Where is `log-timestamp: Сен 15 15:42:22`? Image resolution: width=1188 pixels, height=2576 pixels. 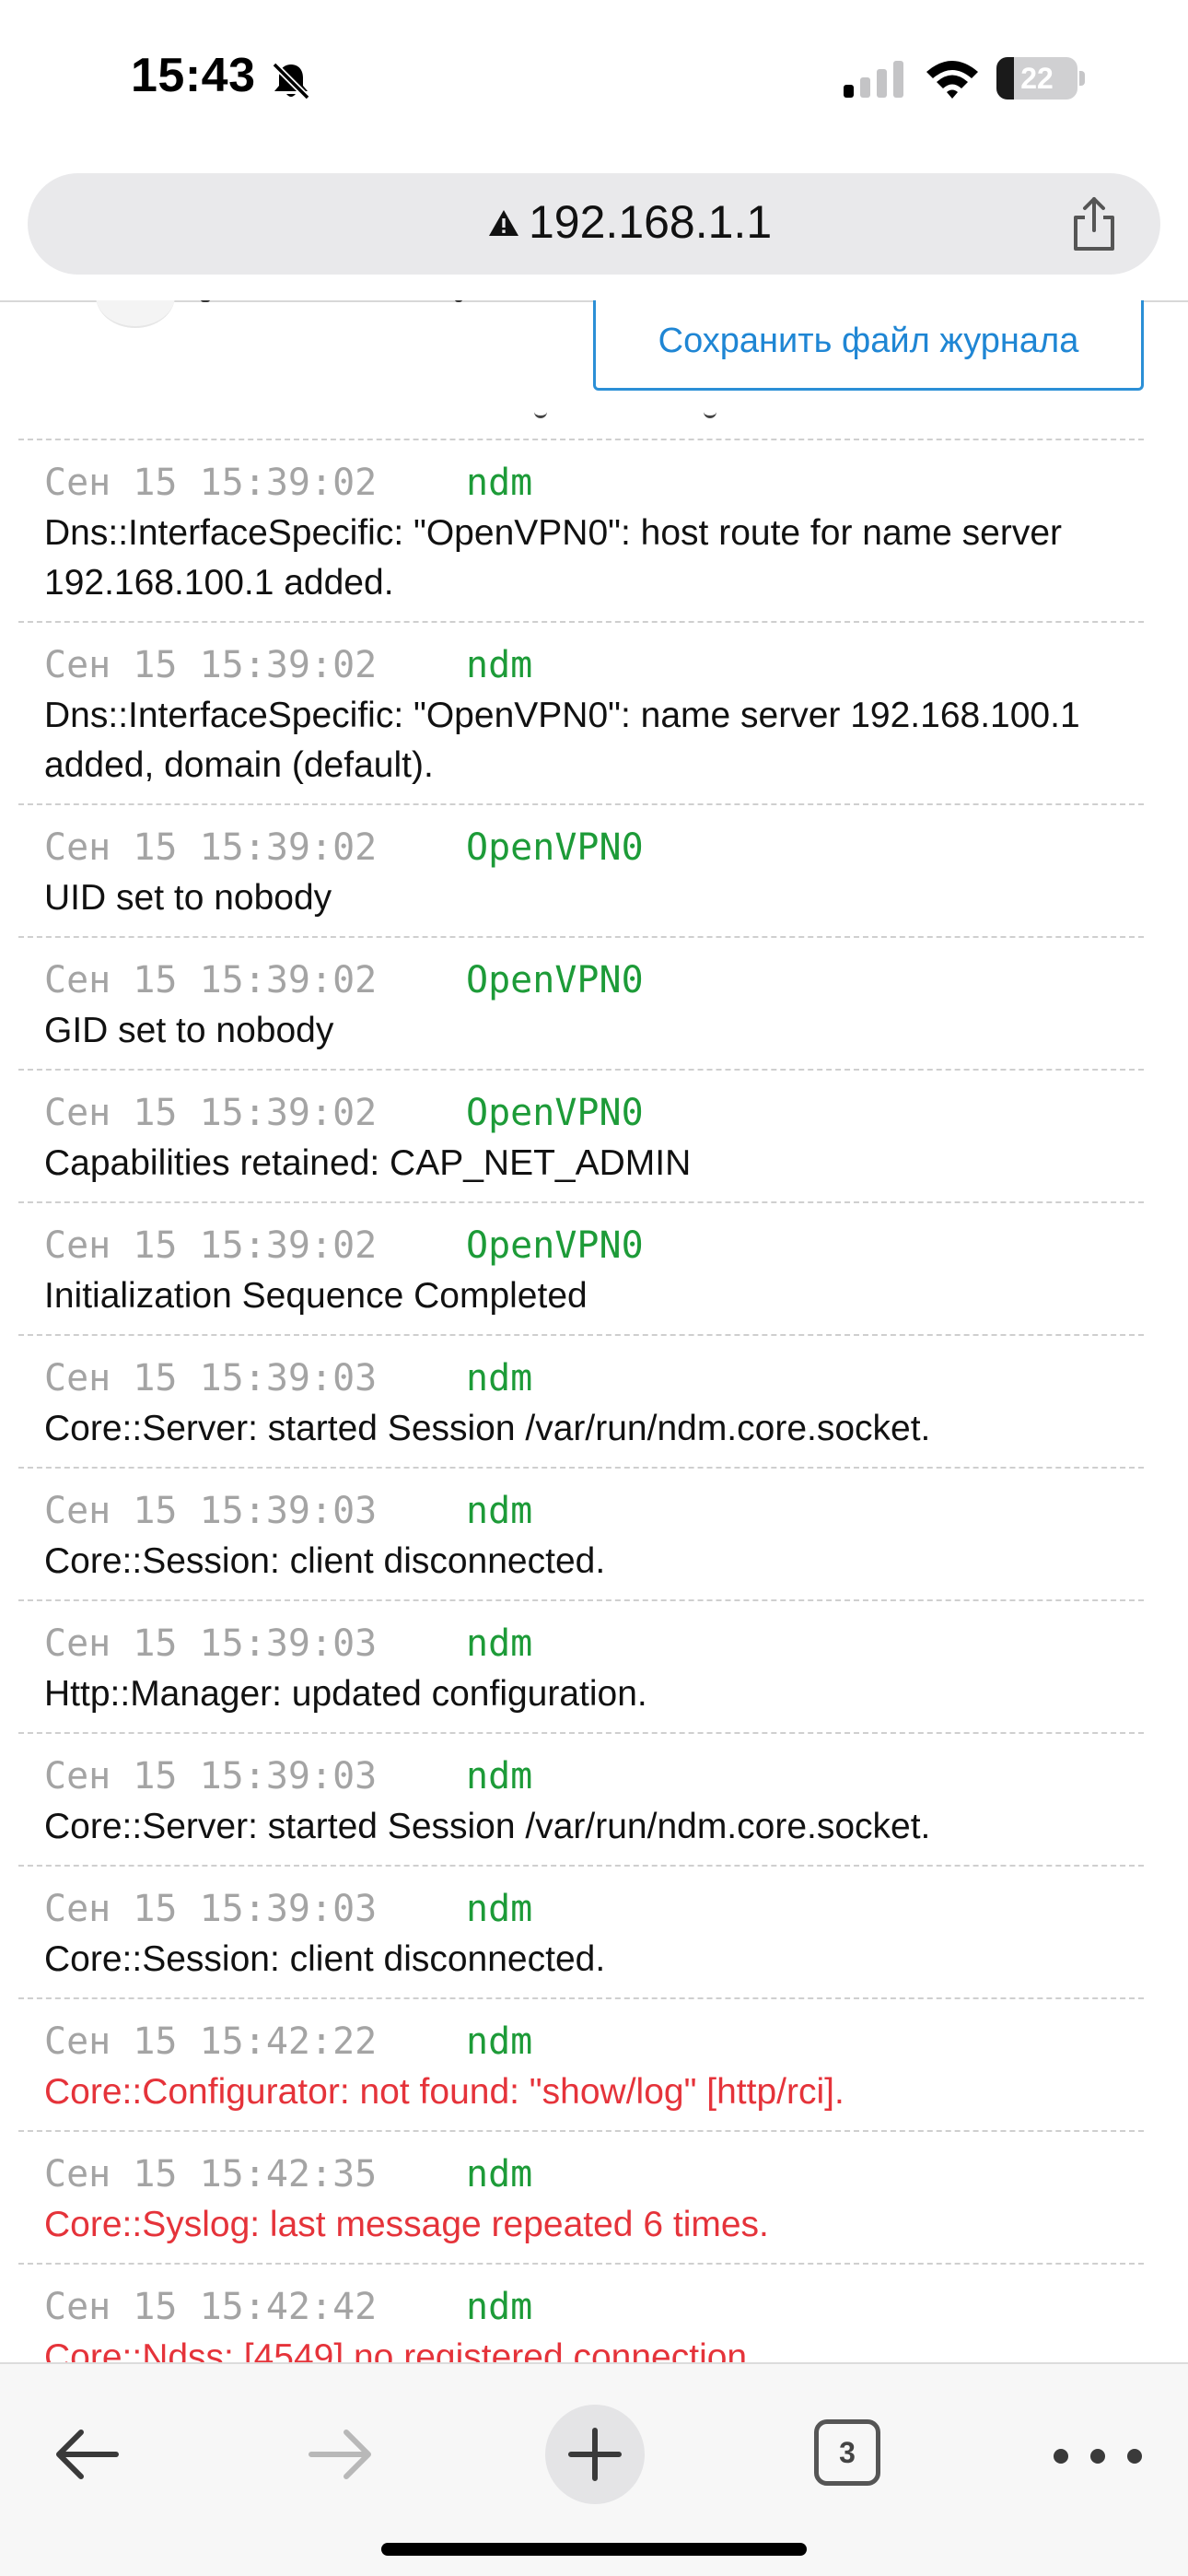
log-timestamp: Сен 15 15:42:22 is located at coordinates (211, 2041).